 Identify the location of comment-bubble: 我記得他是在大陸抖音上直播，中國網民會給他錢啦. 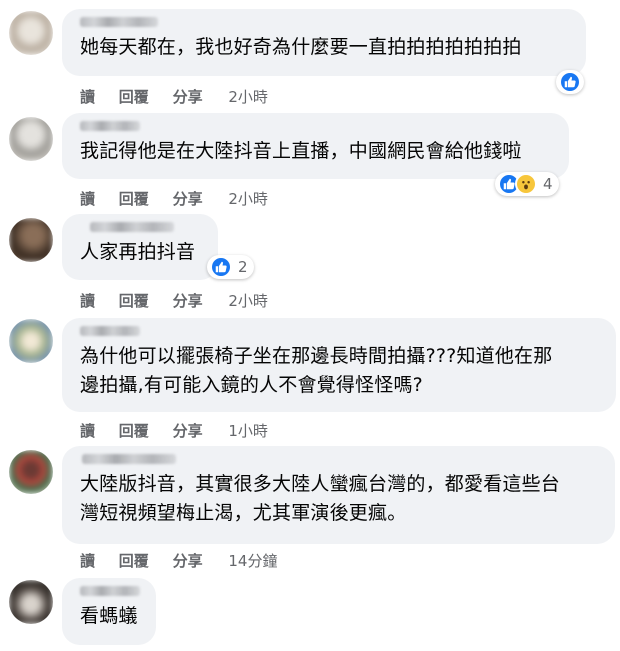
(315, 146).